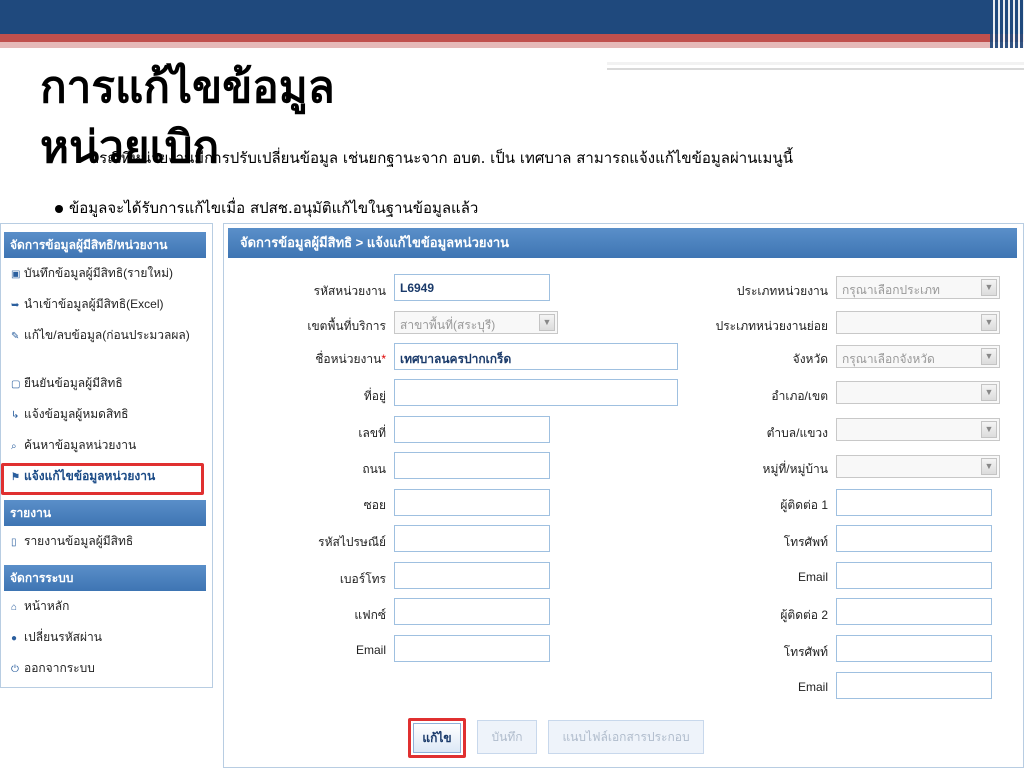 Image resolution: width=1024 pixels, height=768 pixels. I want to click on sidebar-item-label: หน้าหลัก, so click(47, 606).